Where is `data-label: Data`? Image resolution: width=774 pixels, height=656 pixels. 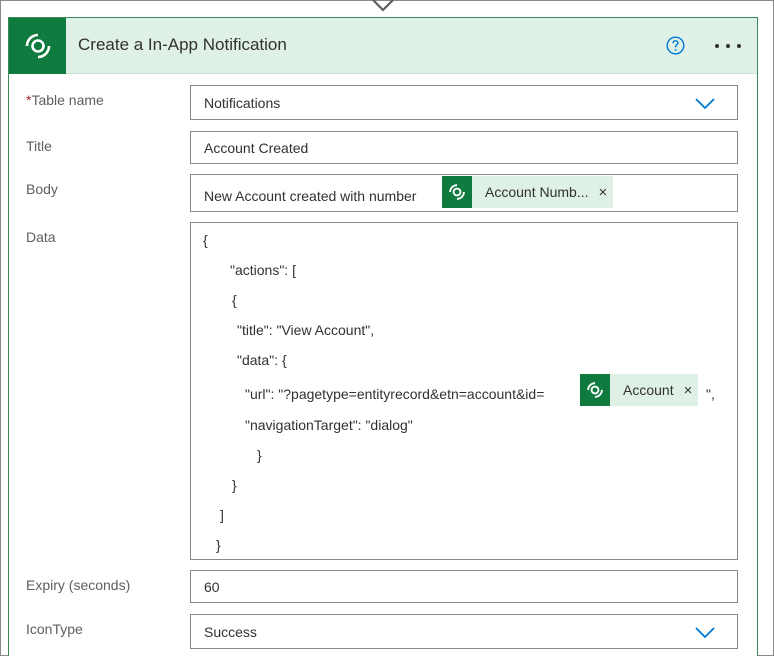
data-label: Data is located at coordinates (41, 237).